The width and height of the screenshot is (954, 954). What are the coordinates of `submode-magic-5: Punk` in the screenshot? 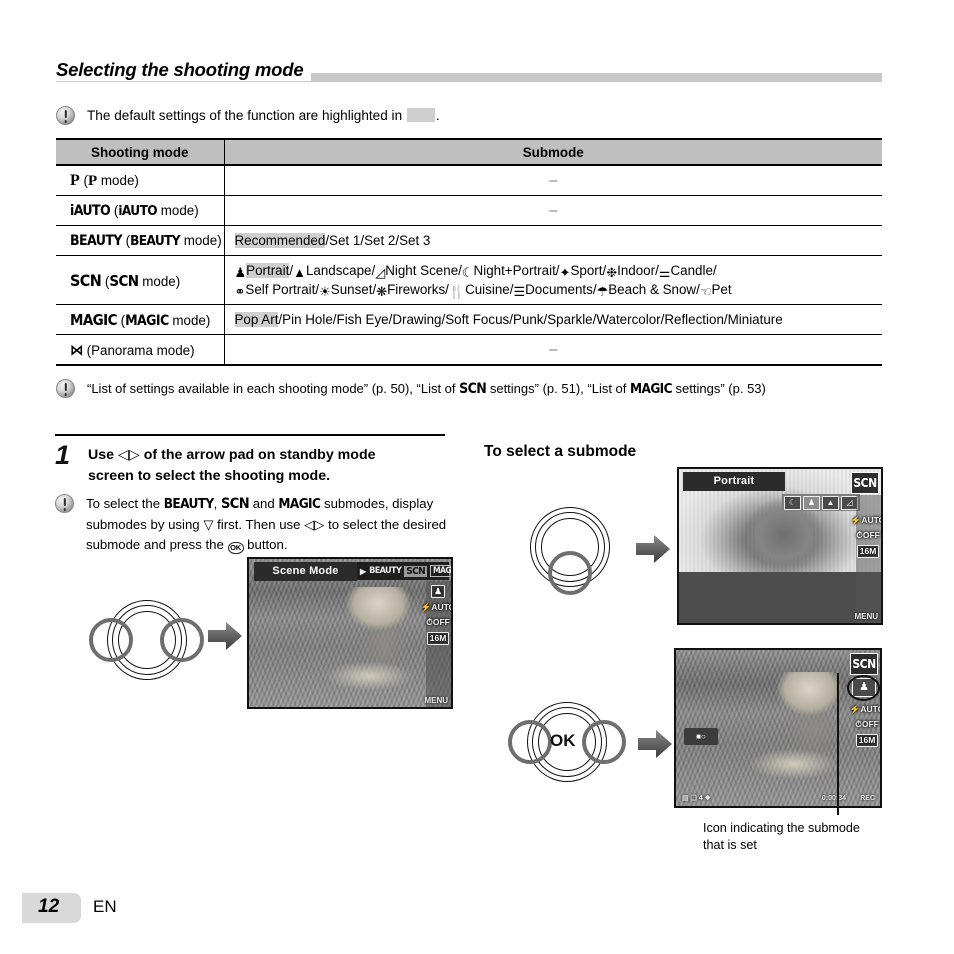 It's located at (528, 319).